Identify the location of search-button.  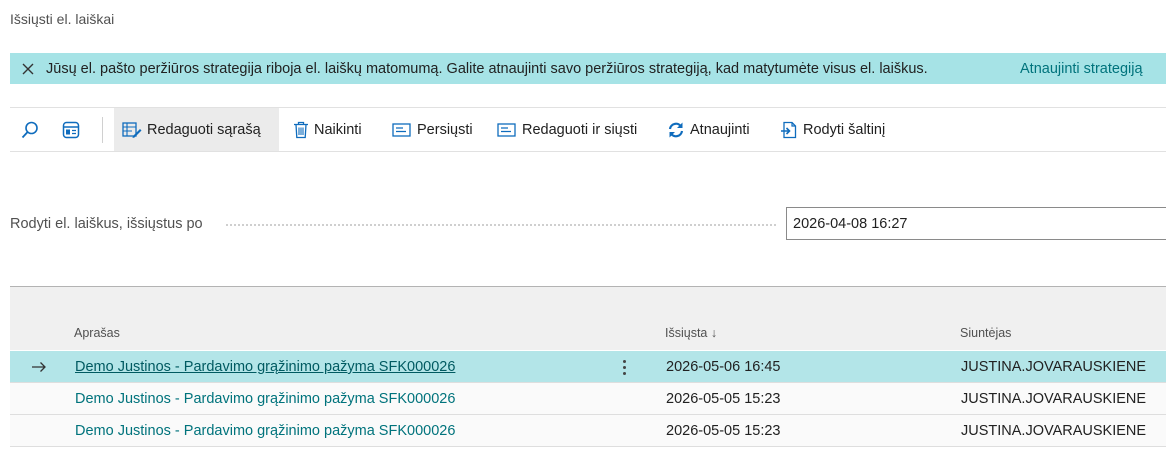
(30, 129).